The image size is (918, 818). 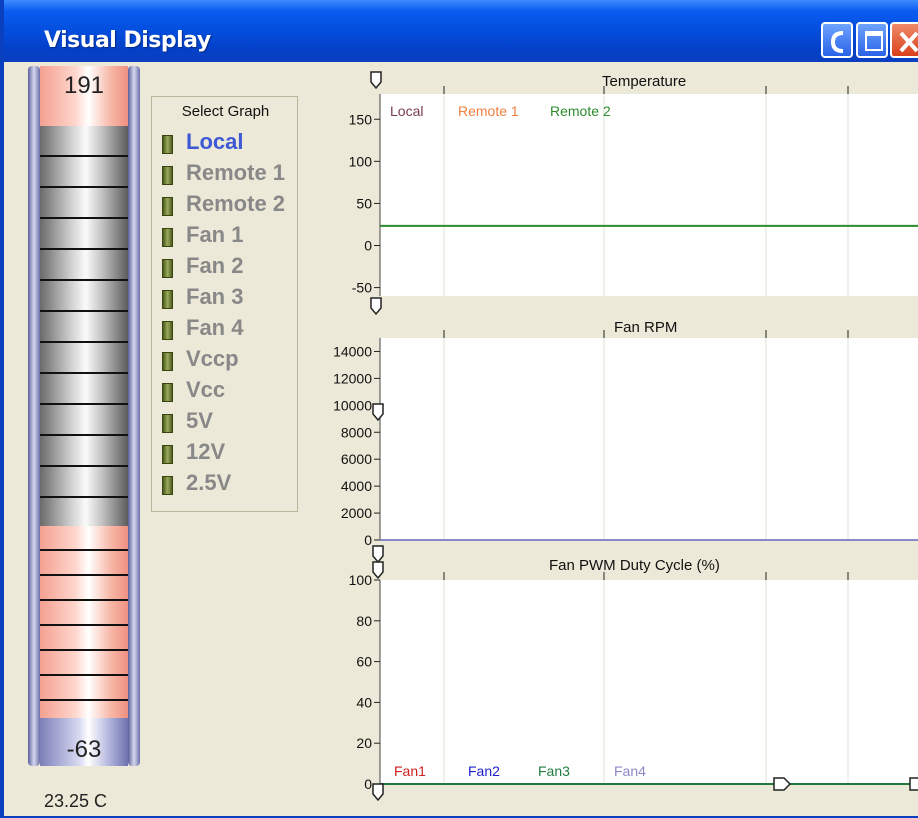 I want to click on select-graph-item-label: Local, so click(x=215, y=141).